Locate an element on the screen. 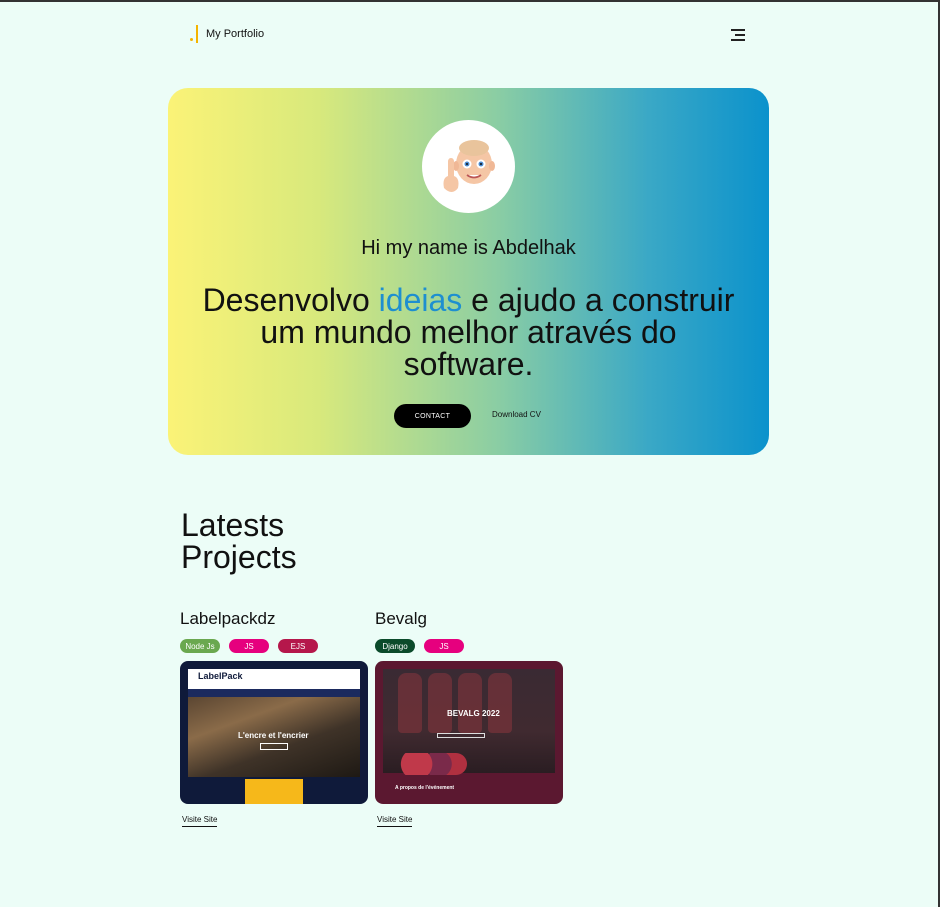 The image size is (940, 907). thumb-logo: LabelPack is located at coordinates (220, 676).